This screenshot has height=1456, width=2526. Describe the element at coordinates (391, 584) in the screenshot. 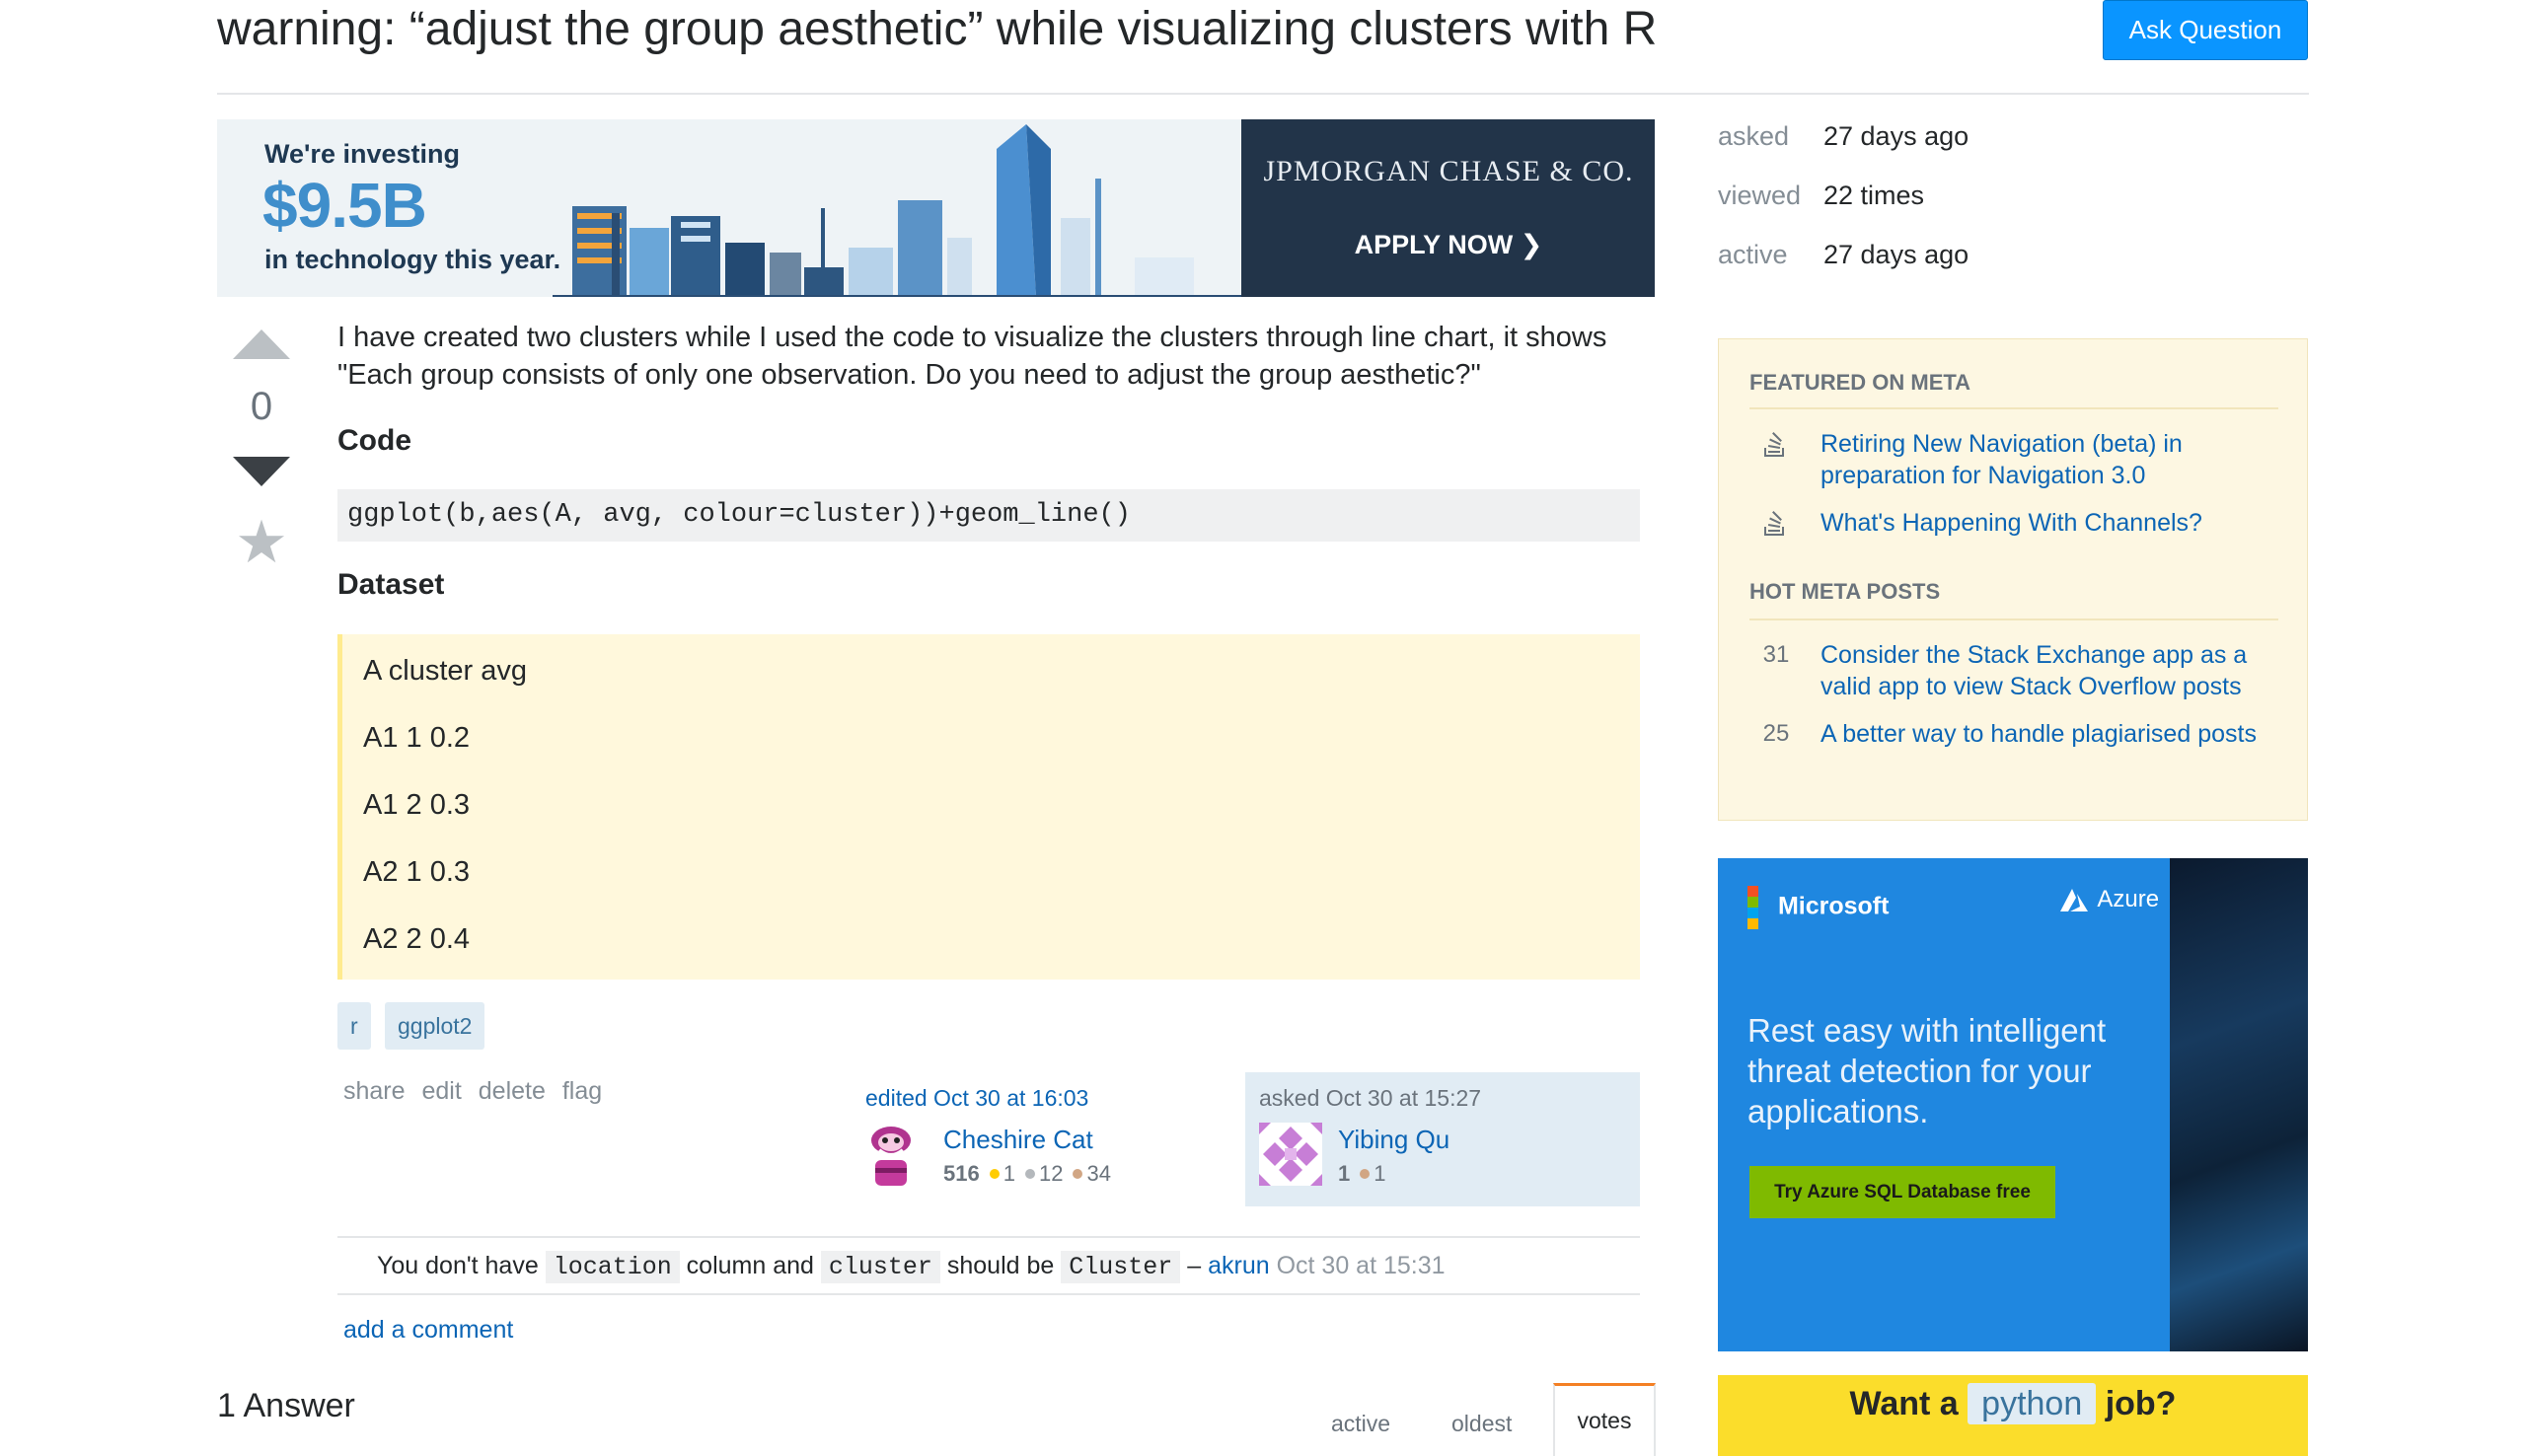

I see `dataset-heading: Dataset` at that location.